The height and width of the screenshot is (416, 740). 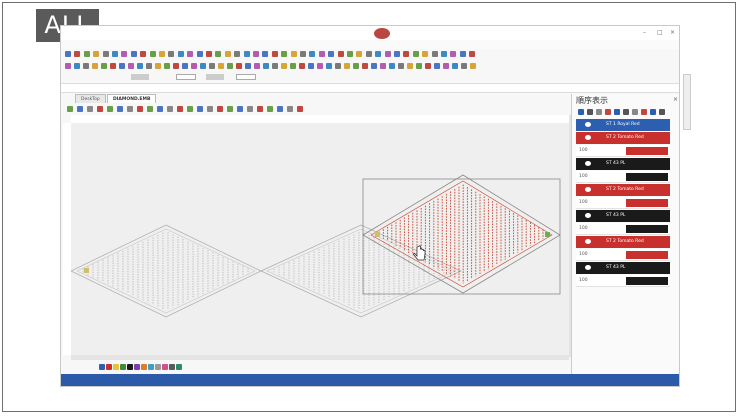 I want to click on minimize-icon: –, so click(x=644, y=32).